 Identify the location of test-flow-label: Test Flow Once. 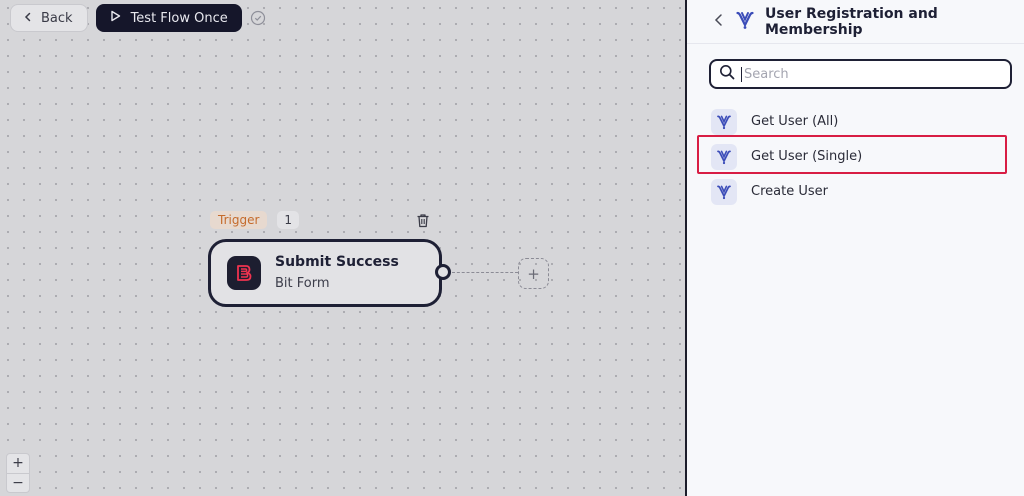
(179, 18).